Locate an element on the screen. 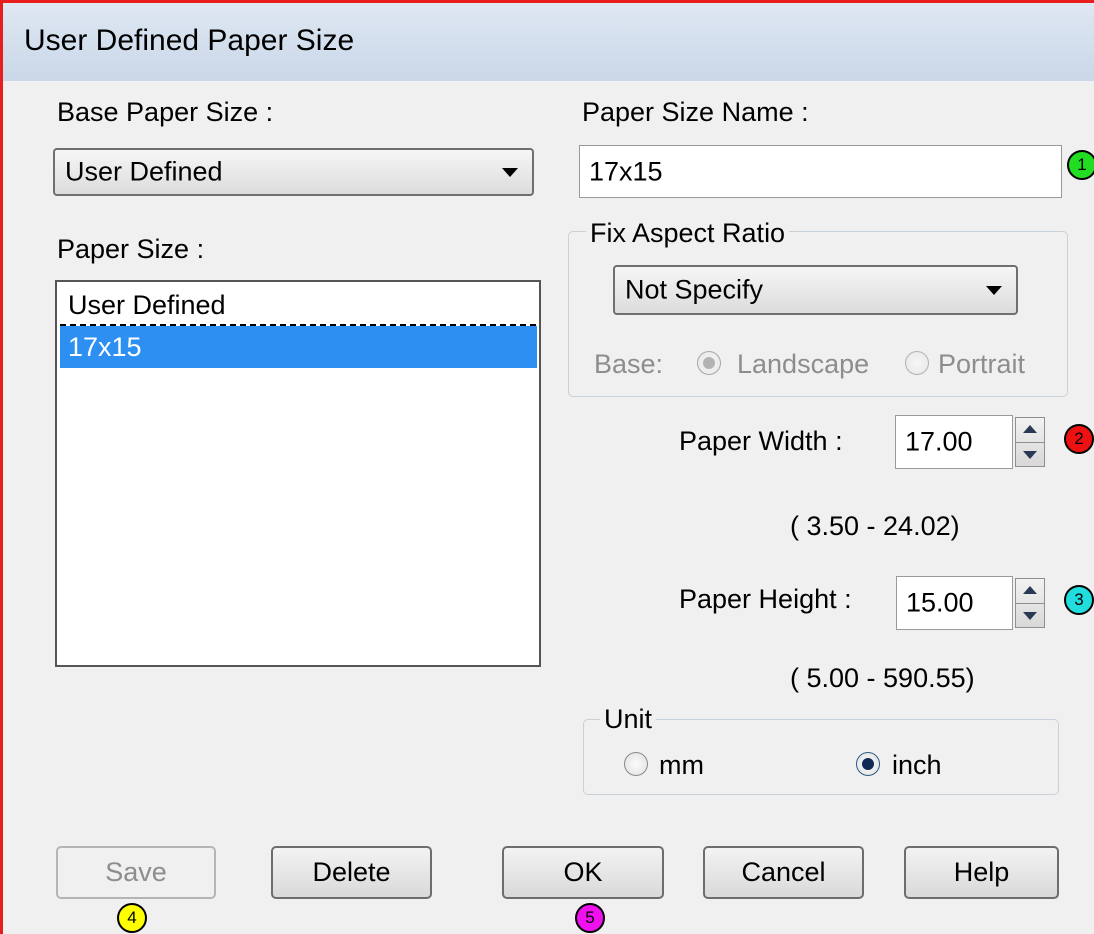 The width and height of the screenshot is (1094, 934). paper-width-stepper is located at coordinates (1030, 442).